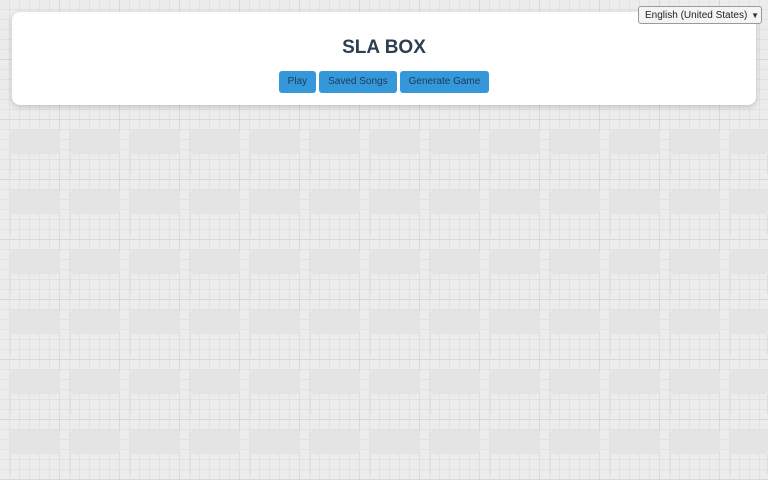  I want to click on saved-songs-button: Saved Songs, so click(358, 82).